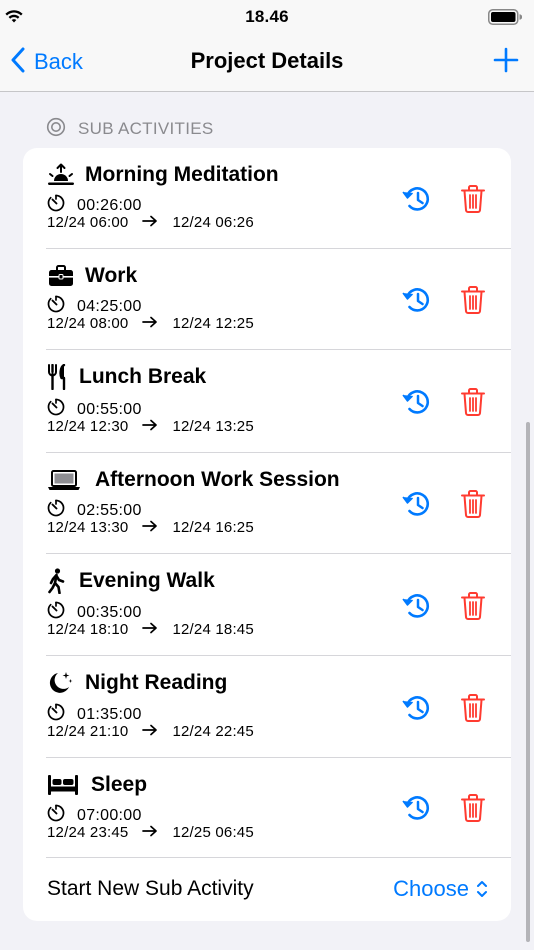  What do you see at coordinates (88, 527) in the screenshot?
I see `start-time: 12/24 13:30` at bounding box center [88, 527].